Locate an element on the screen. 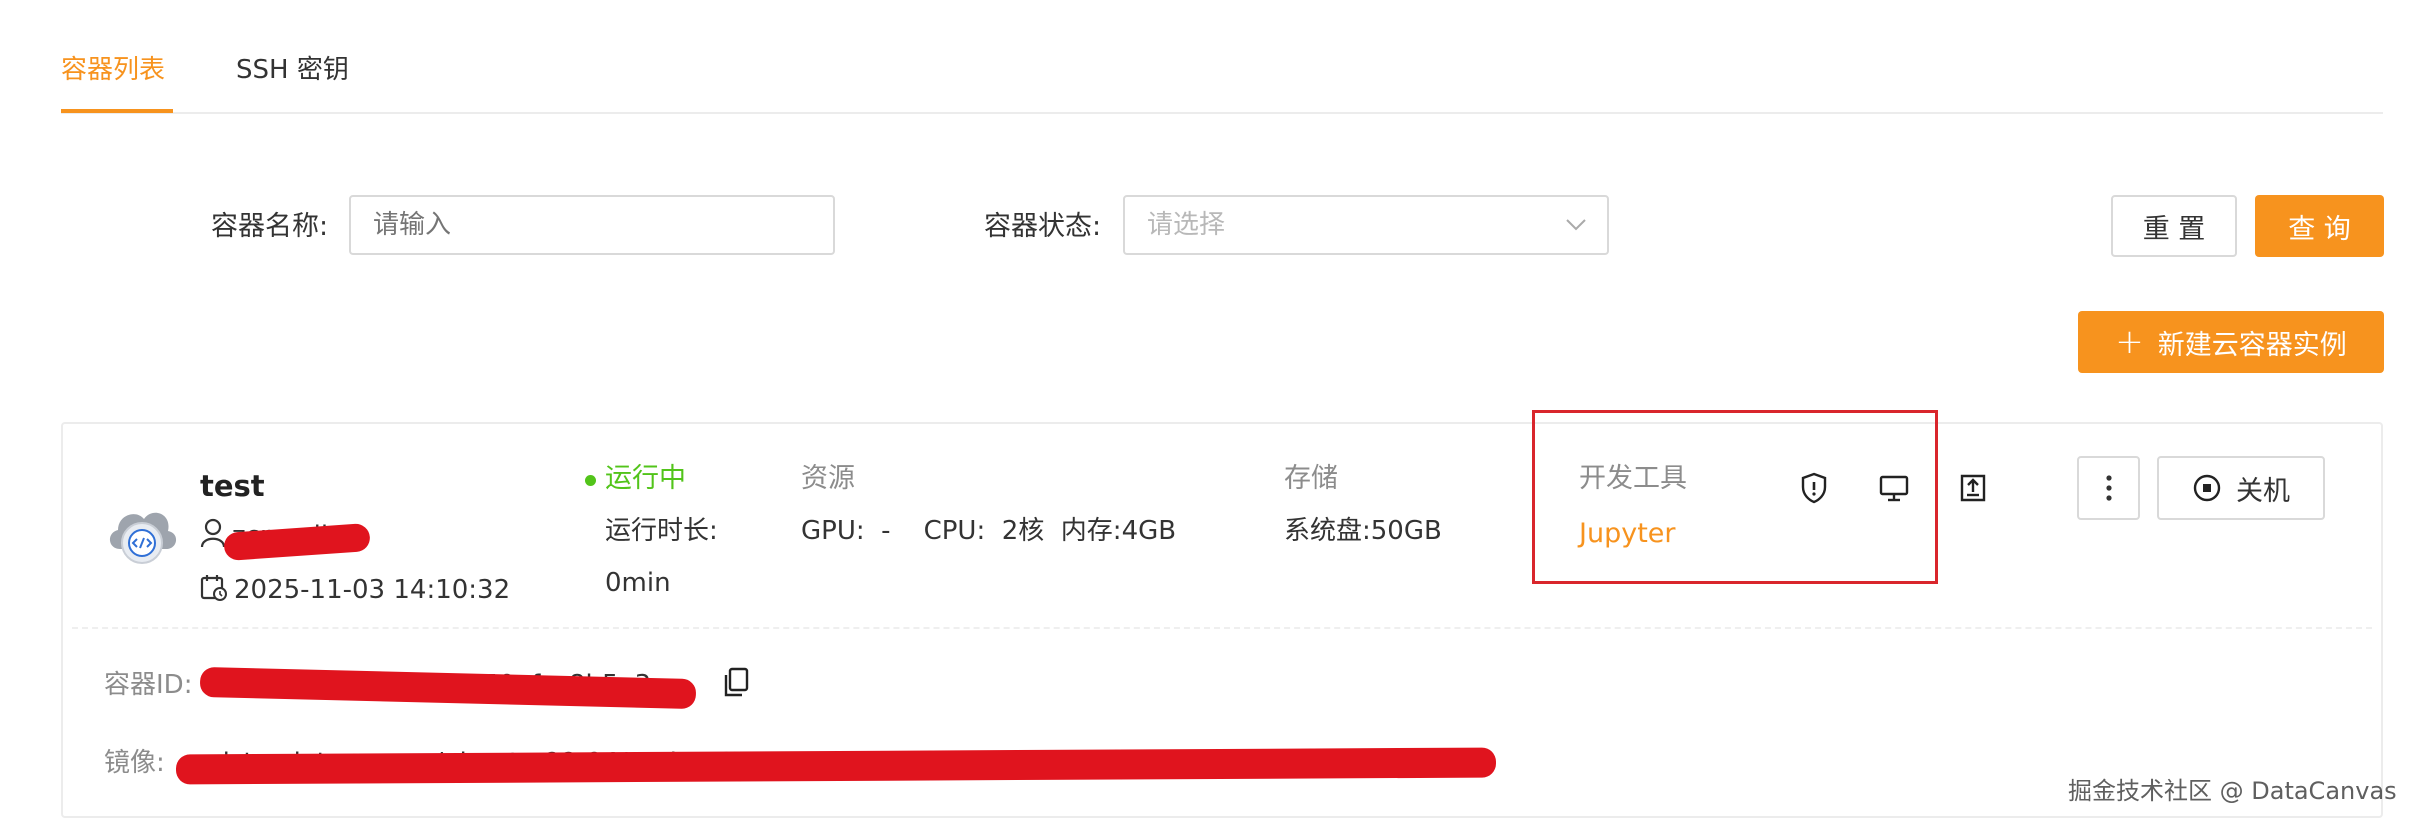  watermark: 掘金技术社区 @ DataCanvas is located at coordinates (2232, 791).